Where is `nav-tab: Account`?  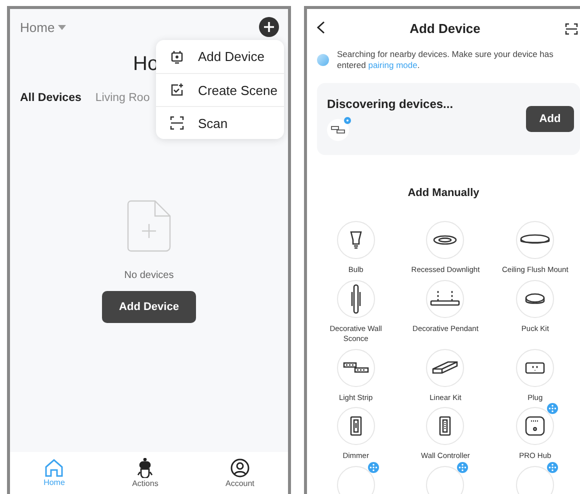 nav-tab: Account is located at coordinates (240, 473).